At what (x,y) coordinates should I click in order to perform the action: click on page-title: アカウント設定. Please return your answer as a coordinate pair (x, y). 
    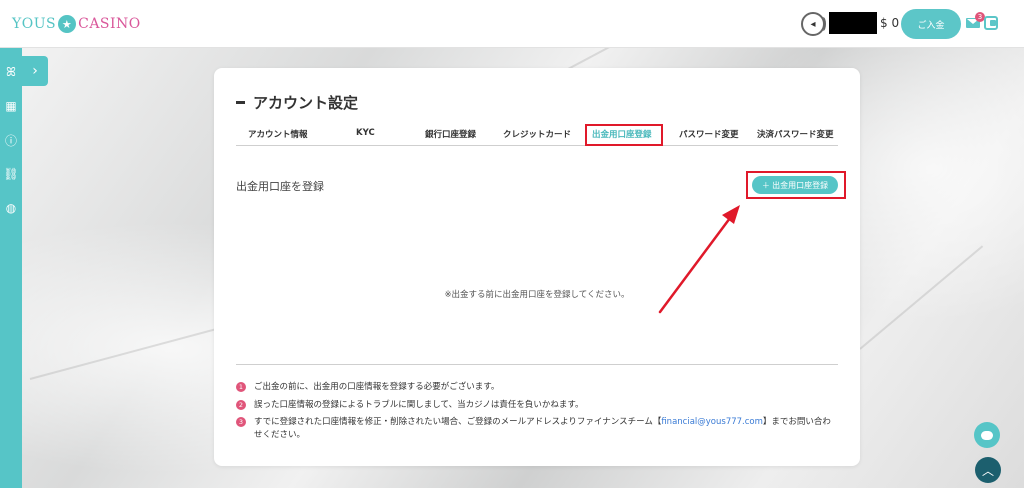
    Looking at the image, I should click on (297, 102).